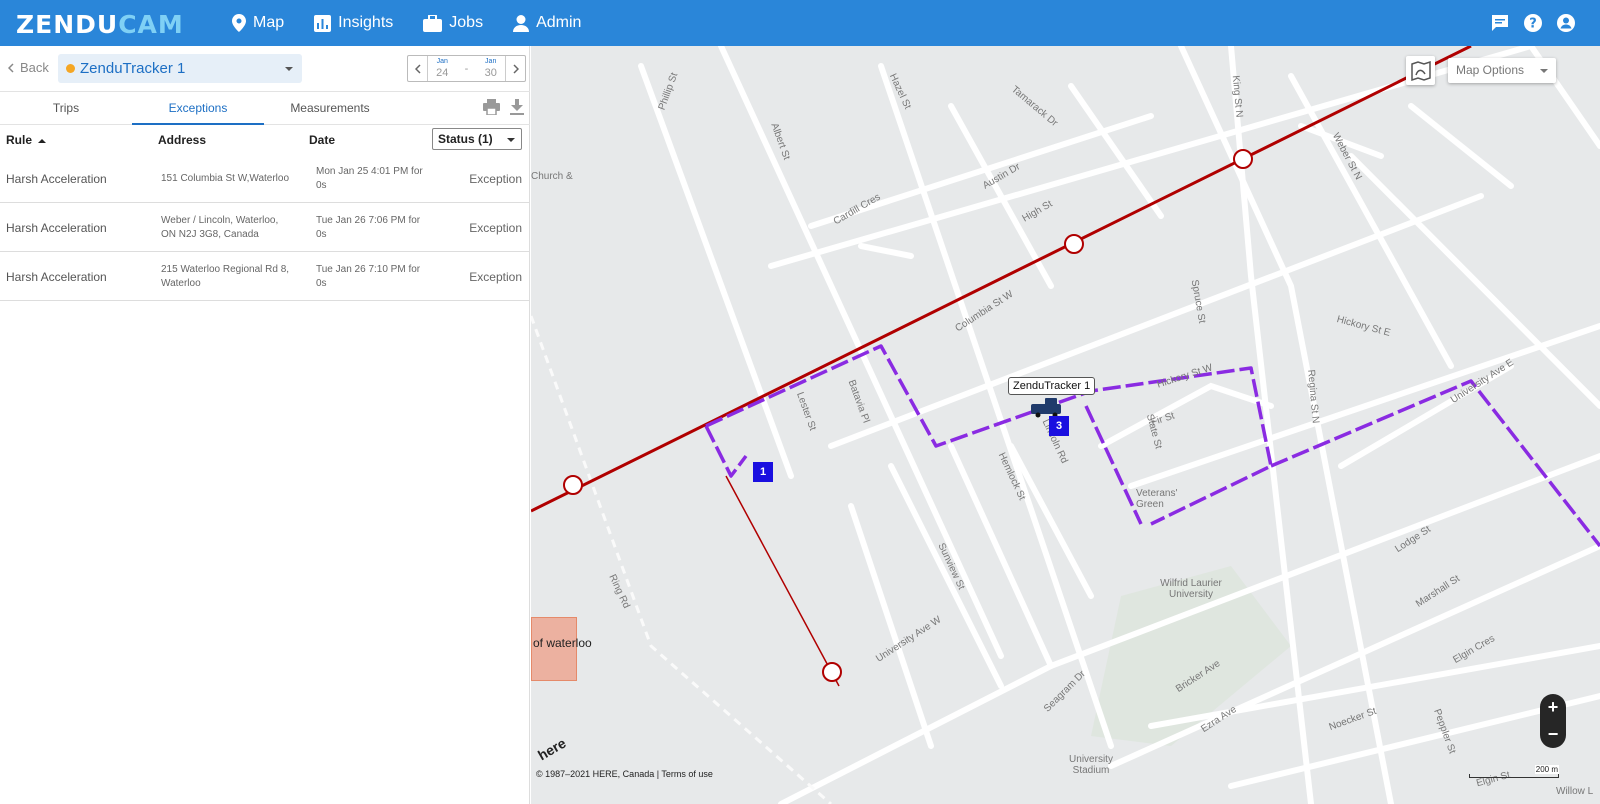 This screenshot has height=804, width=1600. I want to click on chevron-right-icon, so click(515, 68).